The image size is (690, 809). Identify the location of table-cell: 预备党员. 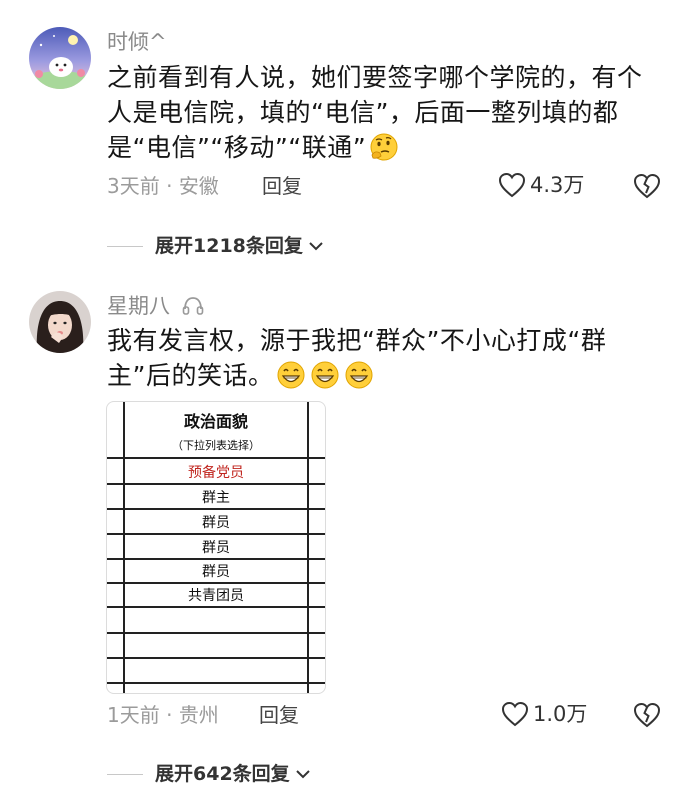
(216, 473).